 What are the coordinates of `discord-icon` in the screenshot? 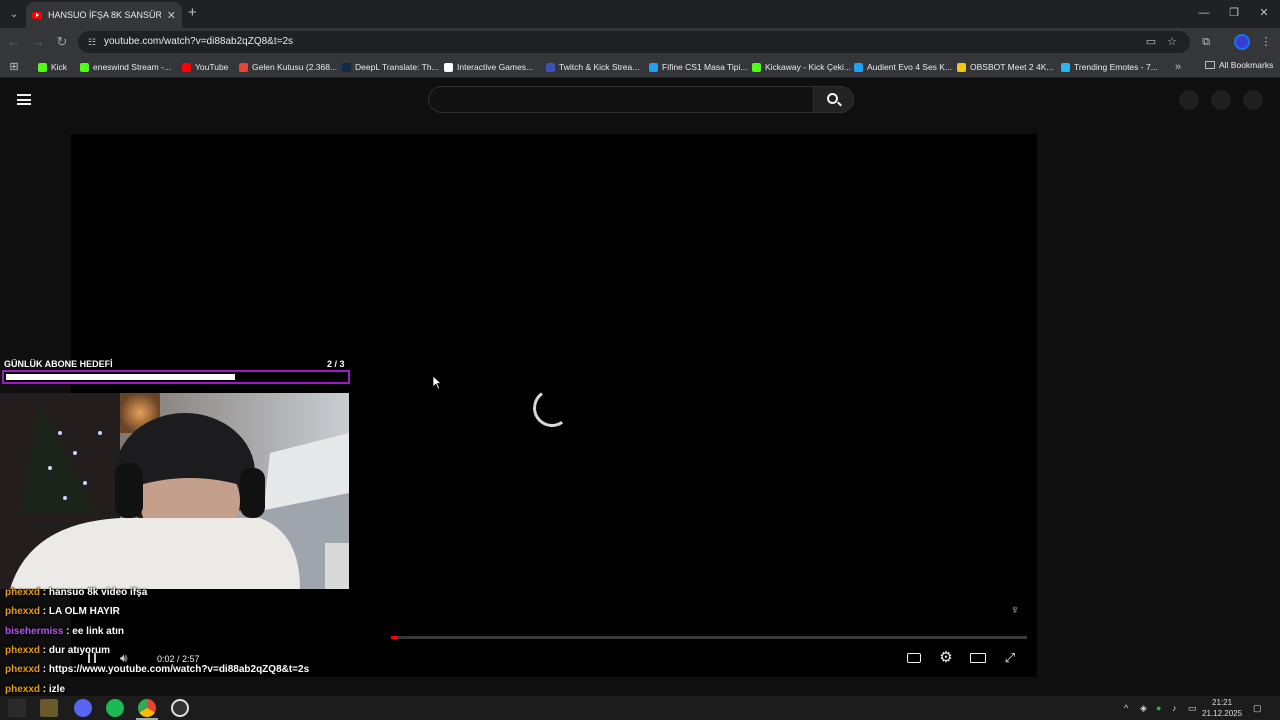 It's located at (83, 708).